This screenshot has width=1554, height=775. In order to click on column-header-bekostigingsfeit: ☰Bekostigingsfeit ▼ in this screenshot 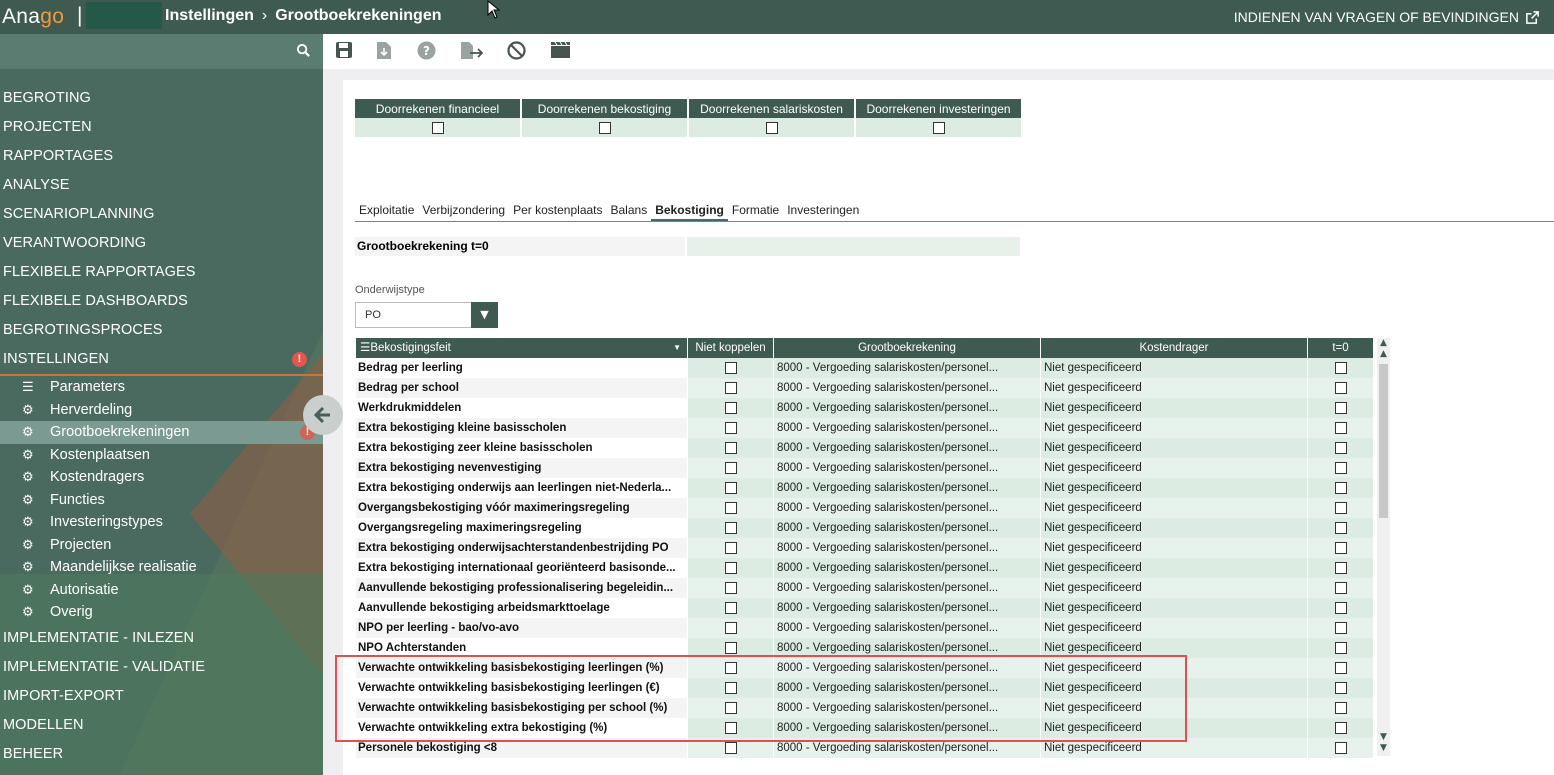, I will do `click(522, 348)`.